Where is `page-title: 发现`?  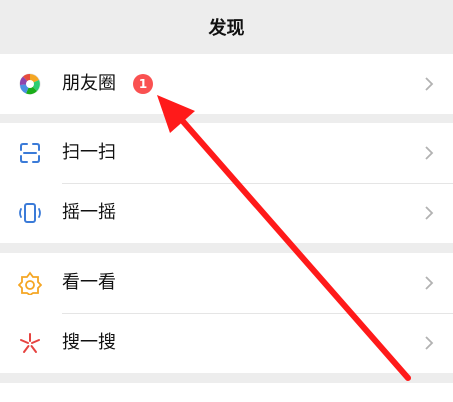
page-title: 发现 is located at coordinates (226, 28).